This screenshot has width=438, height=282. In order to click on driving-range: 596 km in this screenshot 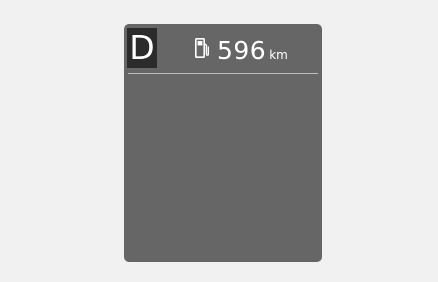, I will do `click(252, 51)`.